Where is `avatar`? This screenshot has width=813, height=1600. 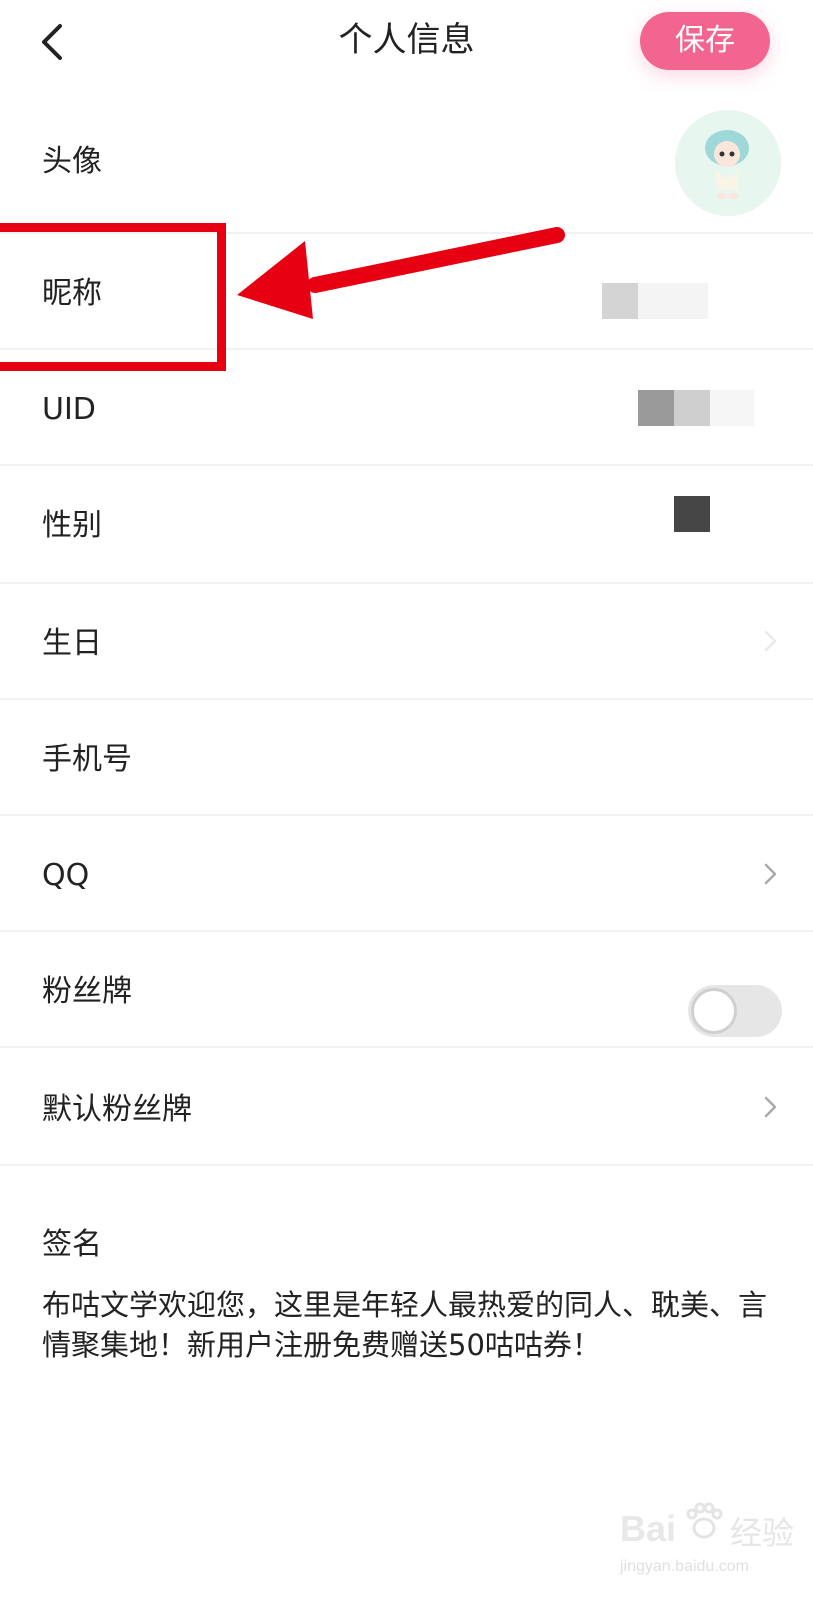
avatar is located at coordinates (728, 163).